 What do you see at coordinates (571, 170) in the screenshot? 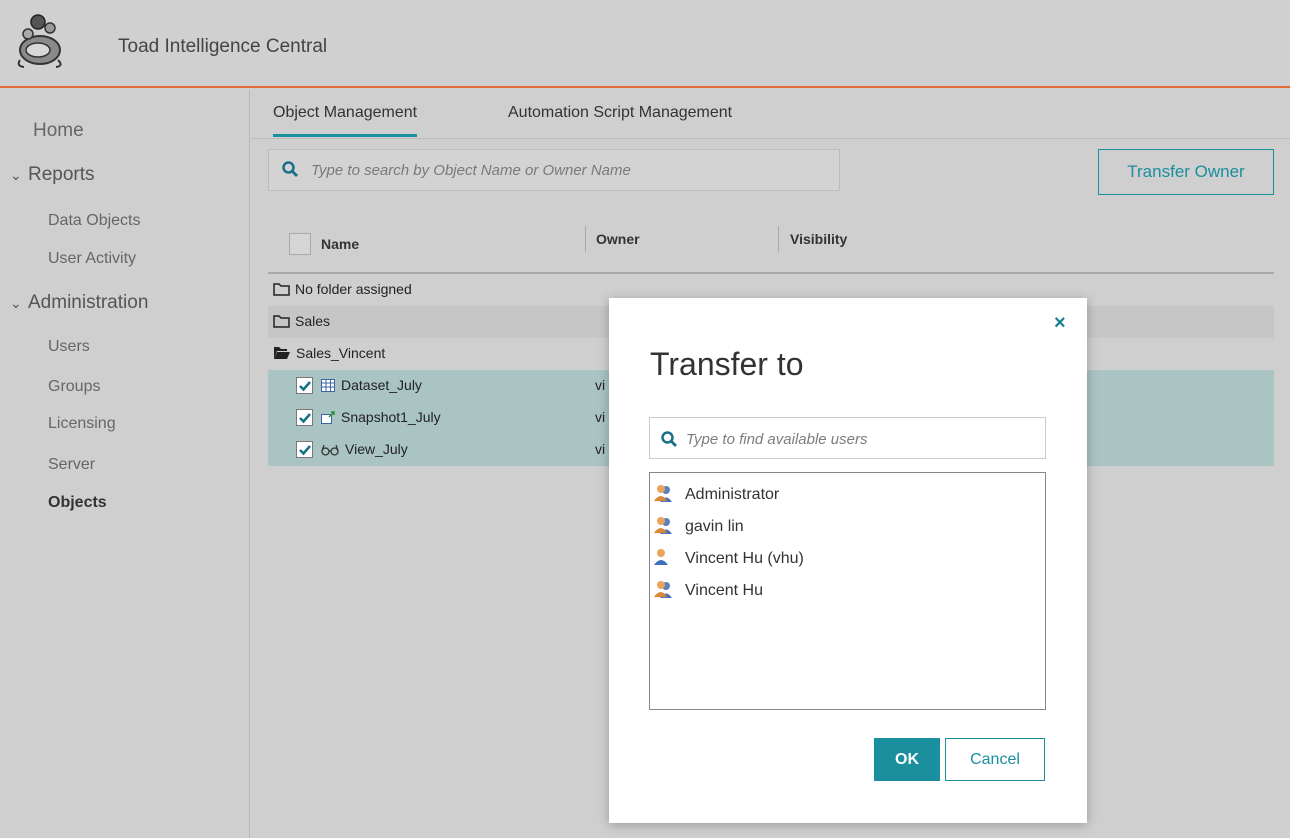
I see `object-search-input` at bounding box center [571, 170].